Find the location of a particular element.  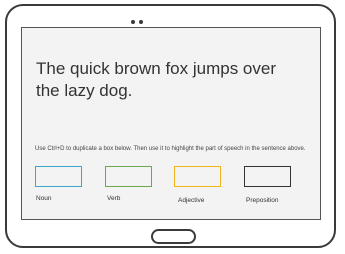

noun-label: Noun is located at coordinates (44, 198).